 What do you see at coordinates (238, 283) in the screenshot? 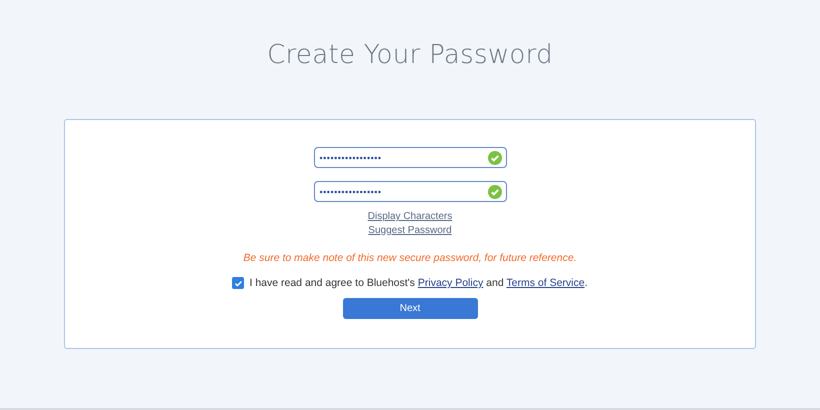
I see `agree-checkbox` at bounding box center [238, 283].